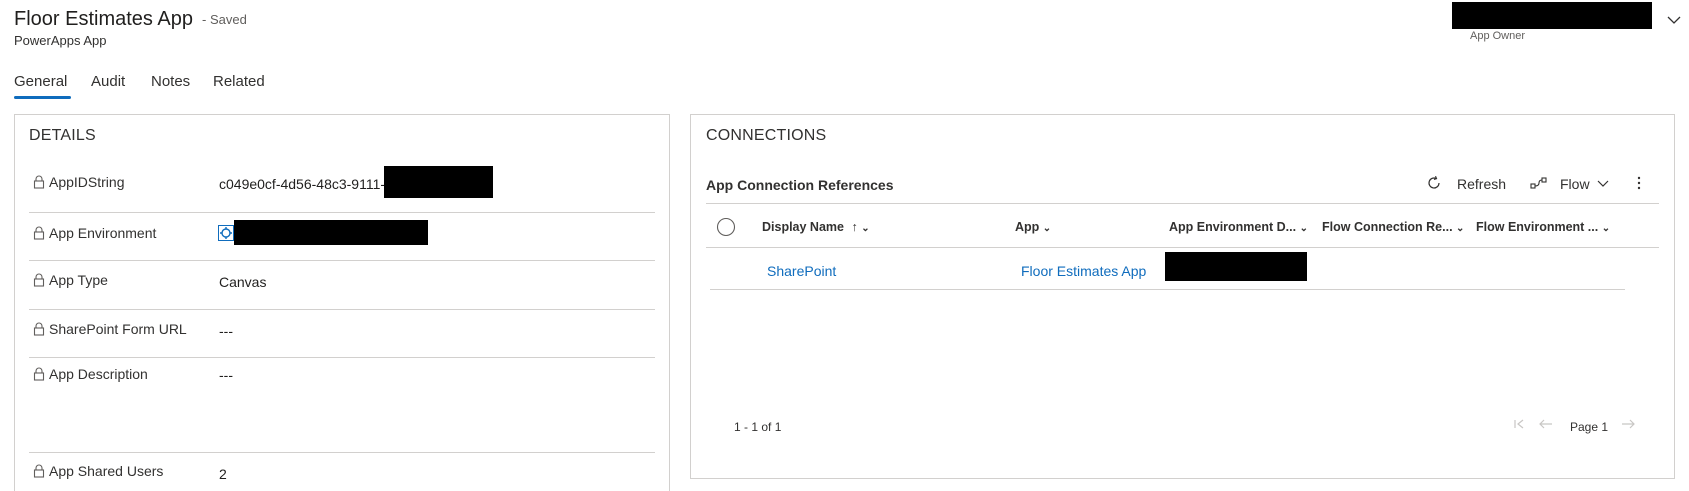  What do you see at coordinates (103, 233) in the screenshot?
I see `field-label-text: App Environment` at bounding box center [103, 233].